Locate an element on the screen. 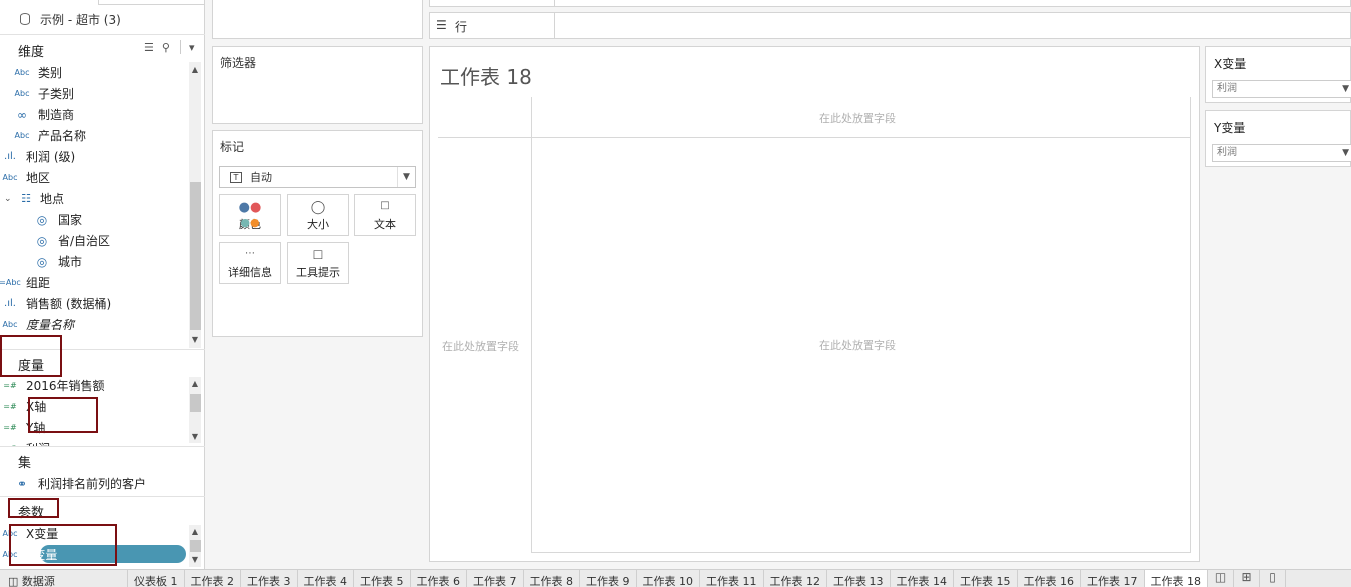  tab-sheet: 工作表 7 is located at coordinates (495, 578).